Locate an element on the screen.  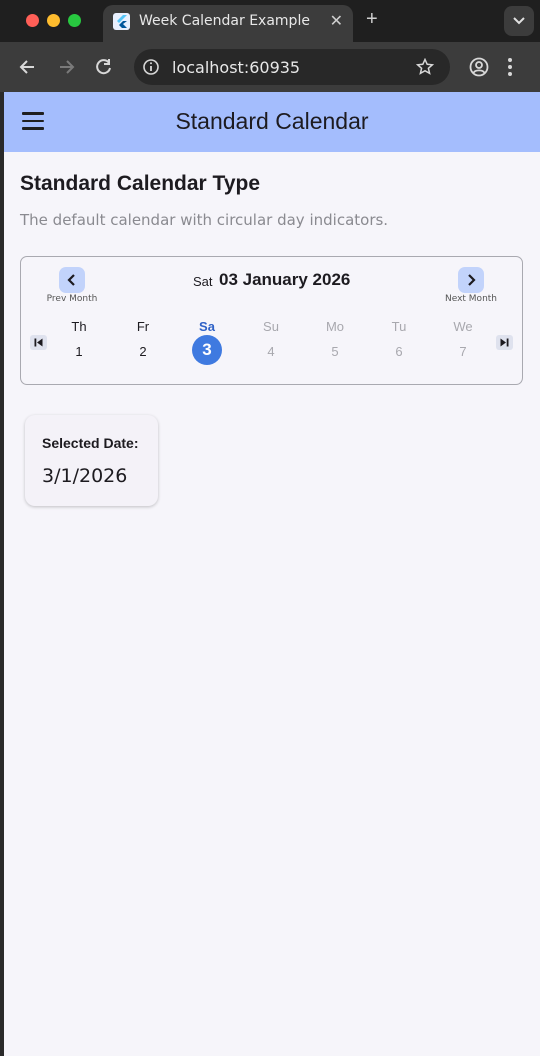
day-cell: Th 1 is located at coordinates (79, 345).